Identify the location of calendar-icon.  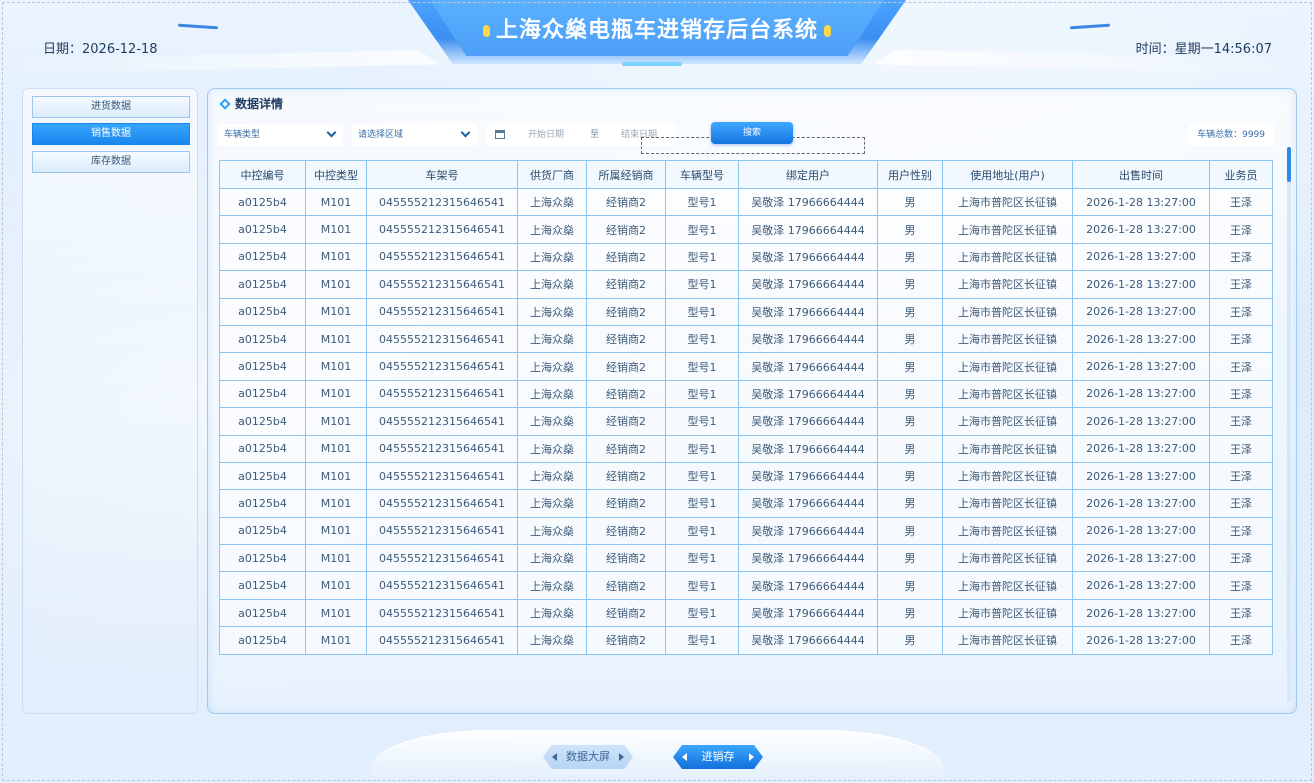
(500, 134).